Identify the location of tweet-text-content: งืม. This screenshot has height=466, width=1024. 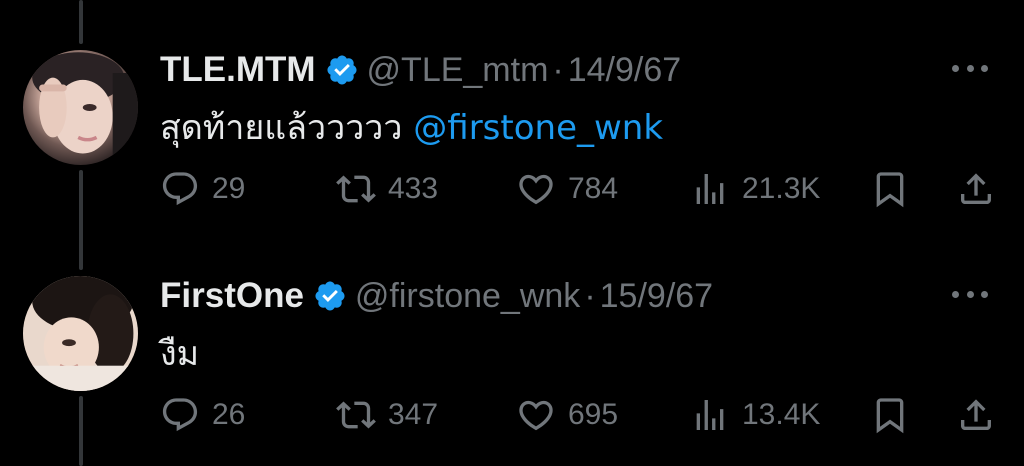
(180, 354).